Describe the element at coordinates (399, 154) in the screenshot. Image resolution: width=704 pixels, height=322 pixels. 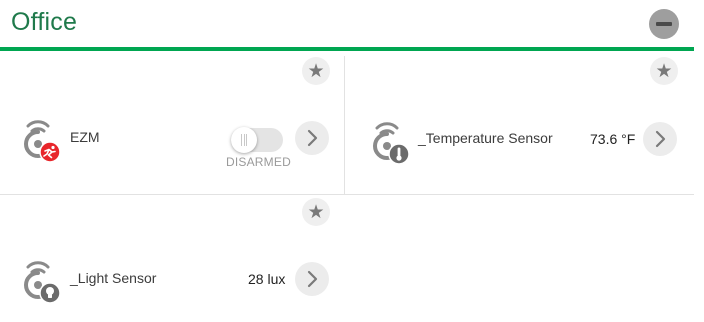
I see `thermometer-icon` at that location.